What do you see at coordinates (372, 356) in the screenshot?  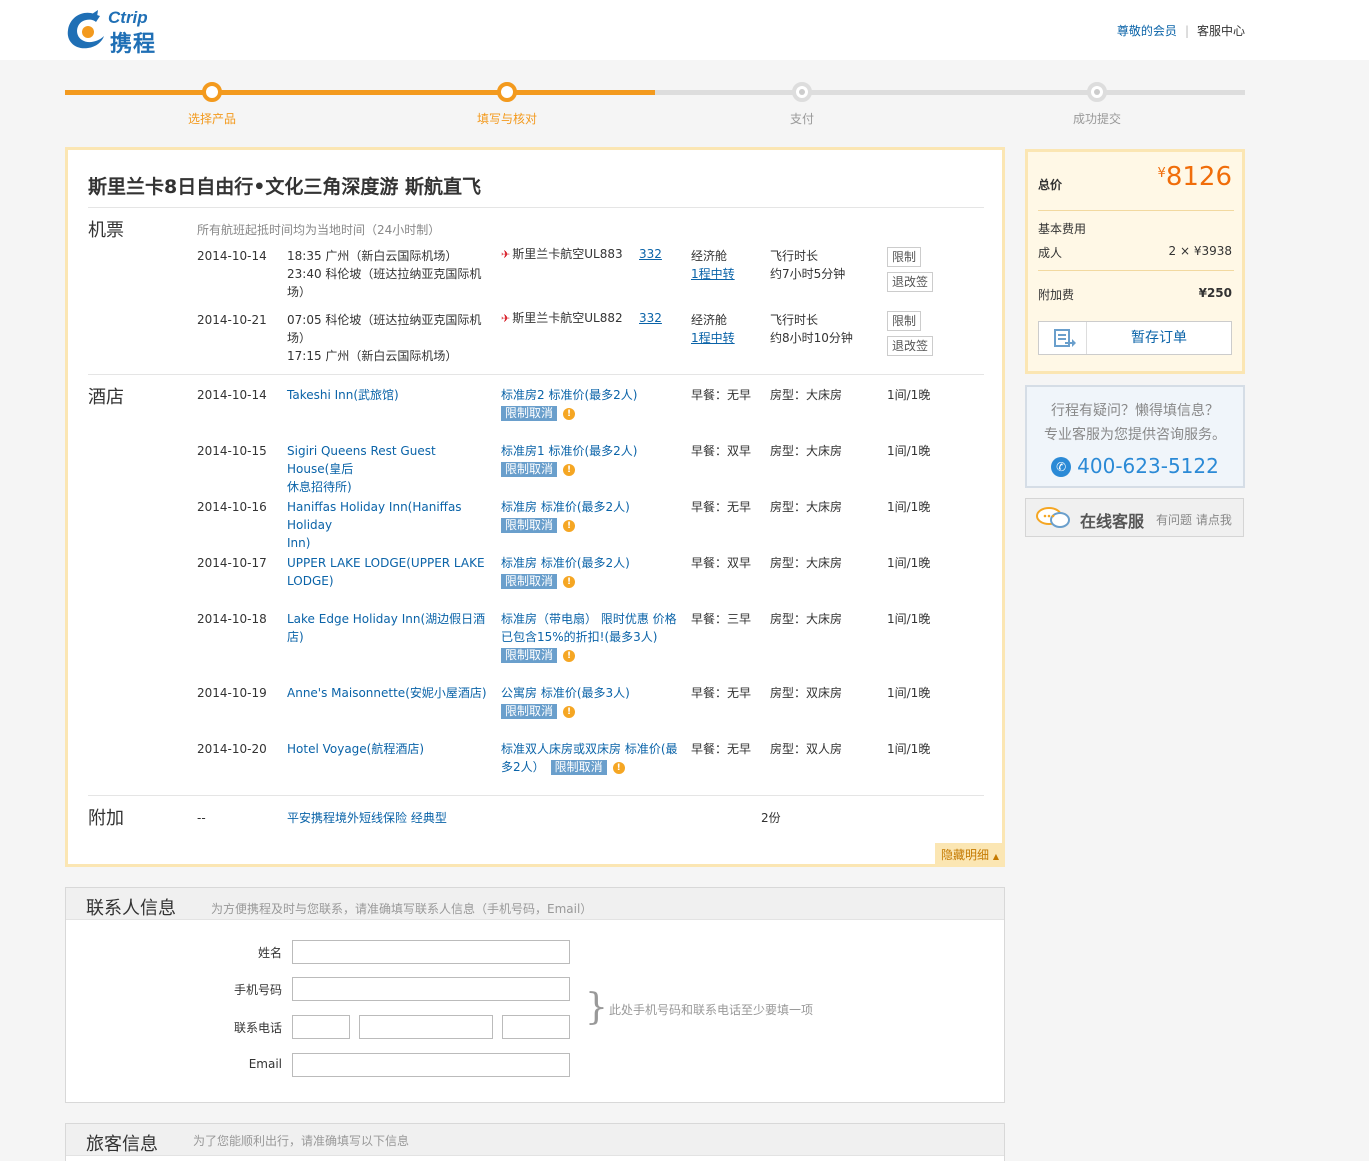 I see `route-line: 17:15 广州（新白云国际机场）` at bounding box center [372, 356].